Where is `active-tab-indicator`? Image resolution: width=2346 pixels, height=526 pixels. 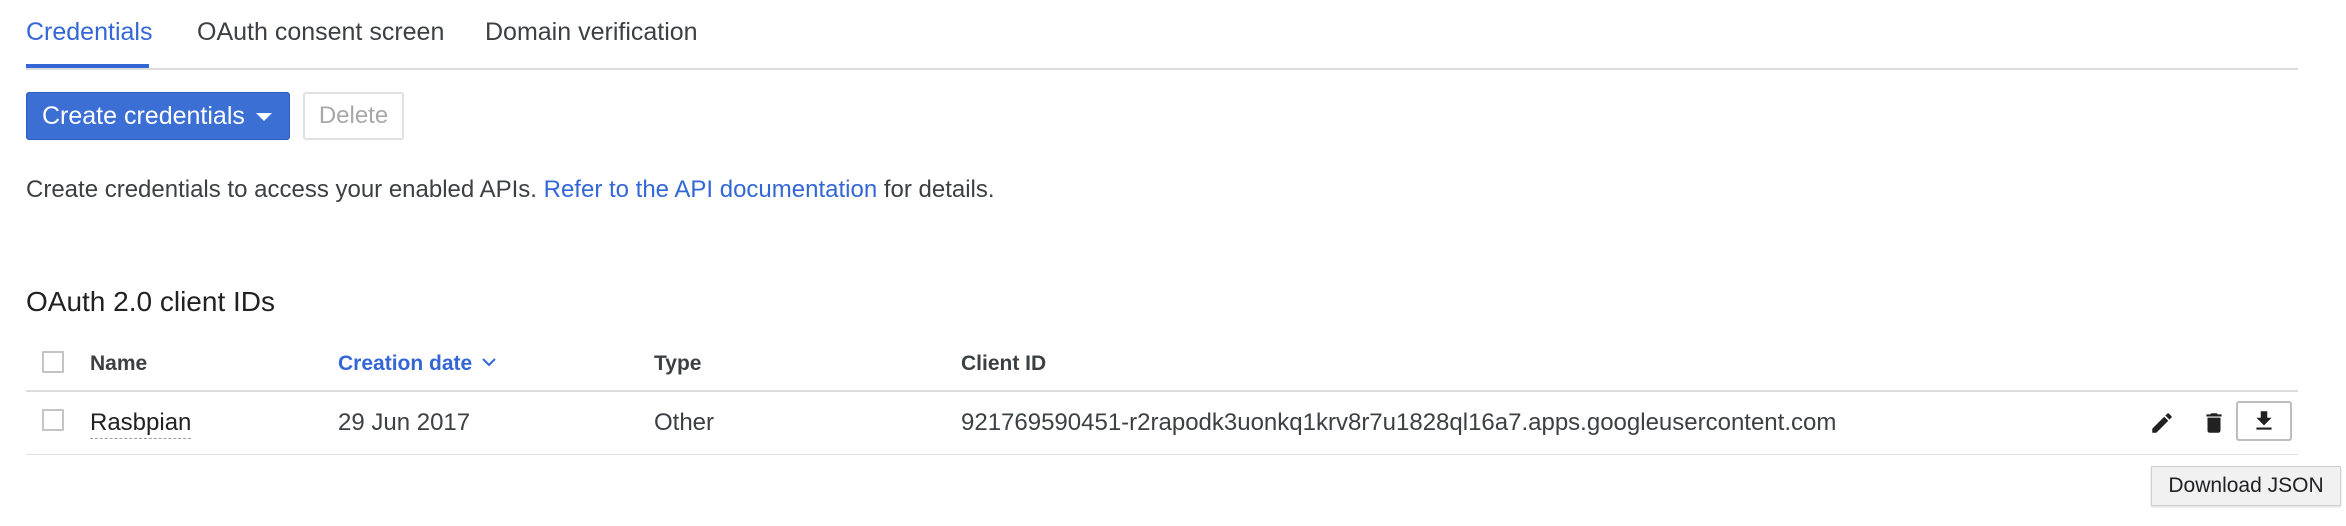 active-tab-indicator is located at coordinates (87, 66).